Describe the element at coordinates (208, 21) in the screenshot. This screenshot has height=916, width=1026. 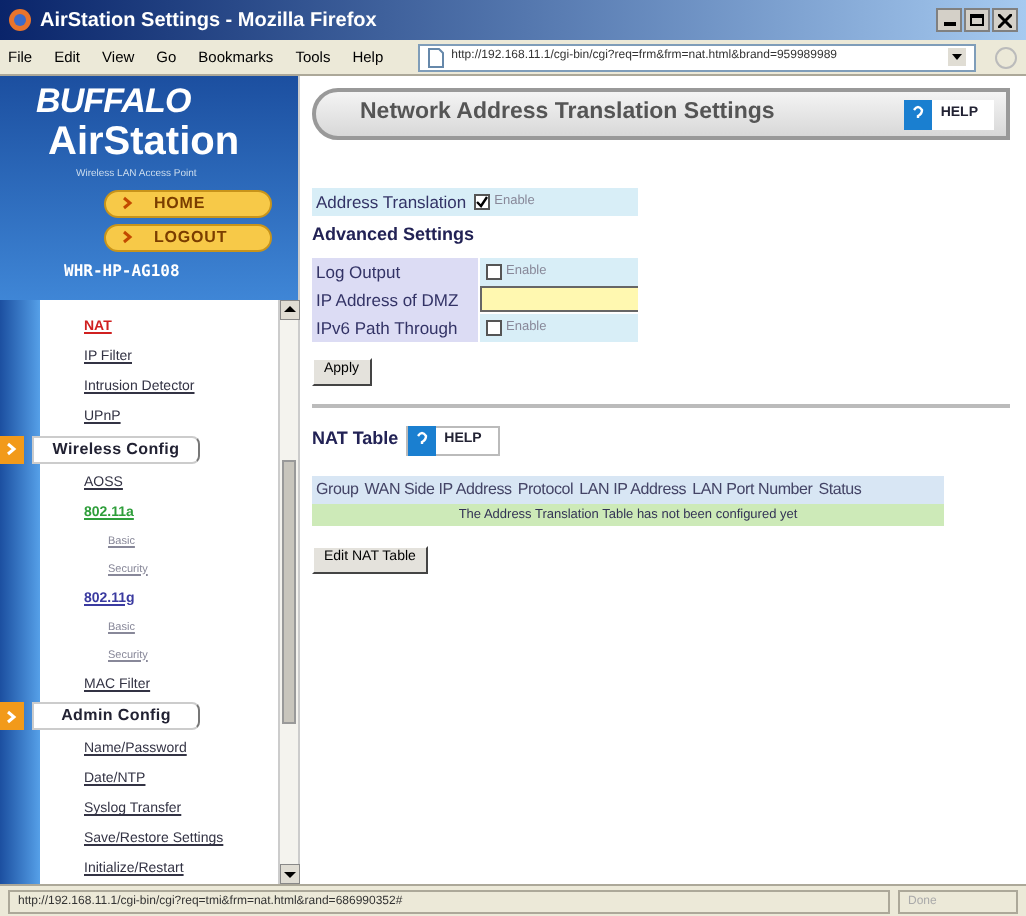
I see `window-title: AirStation Settings - Mozilla Firefox` at that location.